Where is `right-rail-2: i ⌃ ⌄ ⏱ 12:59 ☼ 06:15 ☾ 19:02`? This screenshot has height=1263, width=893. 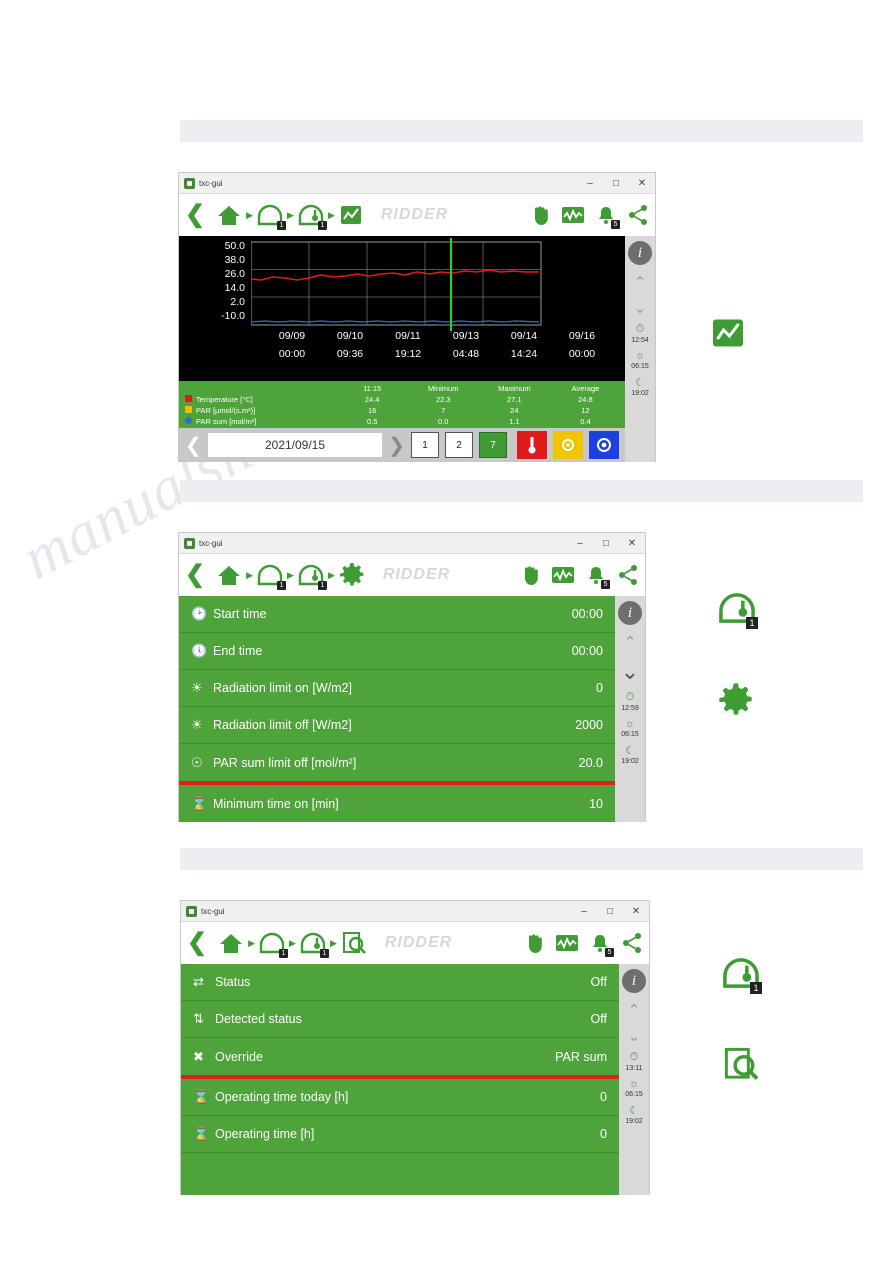
right-rail-2: i ⌃ ⌄ ⏱ 12:59 ☼ 06:15 ☾ 19:02 is located at coordinates (630, 709).